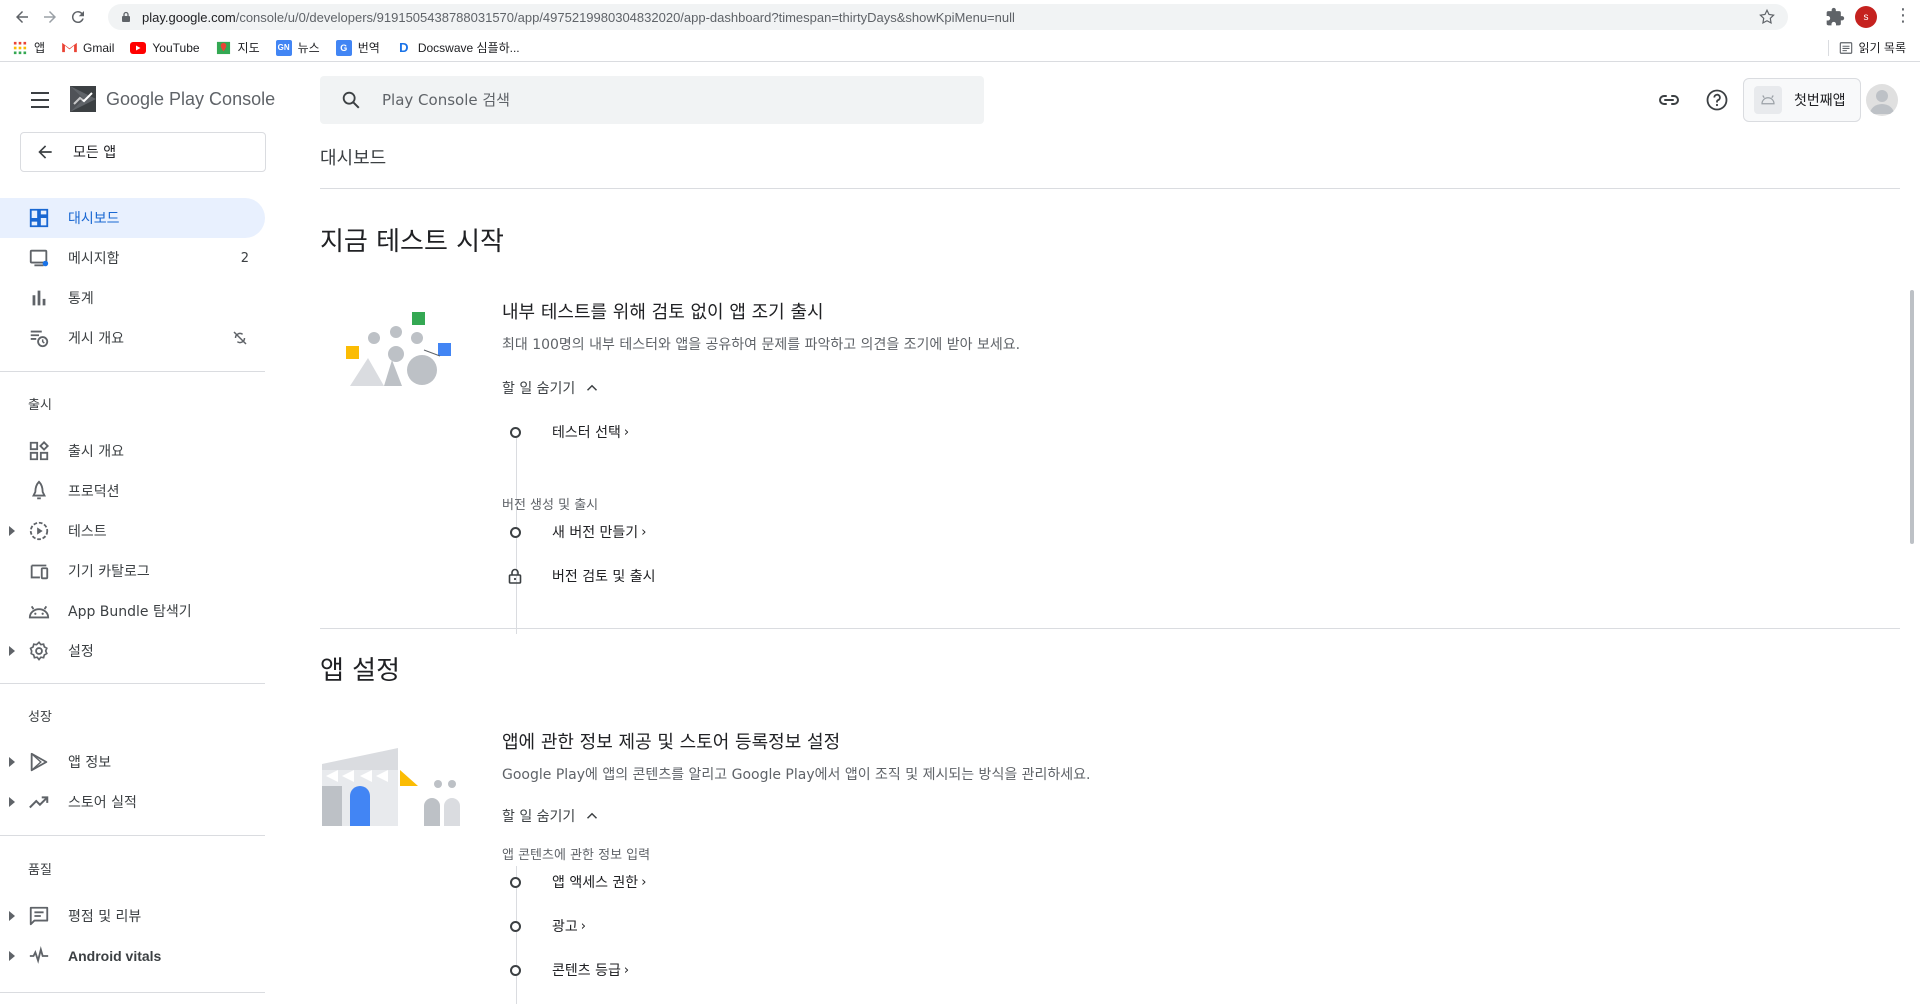 The height and width of the screenshot is (1004, 1920). I want to click on reading-list-icon, so click(1845, 47).